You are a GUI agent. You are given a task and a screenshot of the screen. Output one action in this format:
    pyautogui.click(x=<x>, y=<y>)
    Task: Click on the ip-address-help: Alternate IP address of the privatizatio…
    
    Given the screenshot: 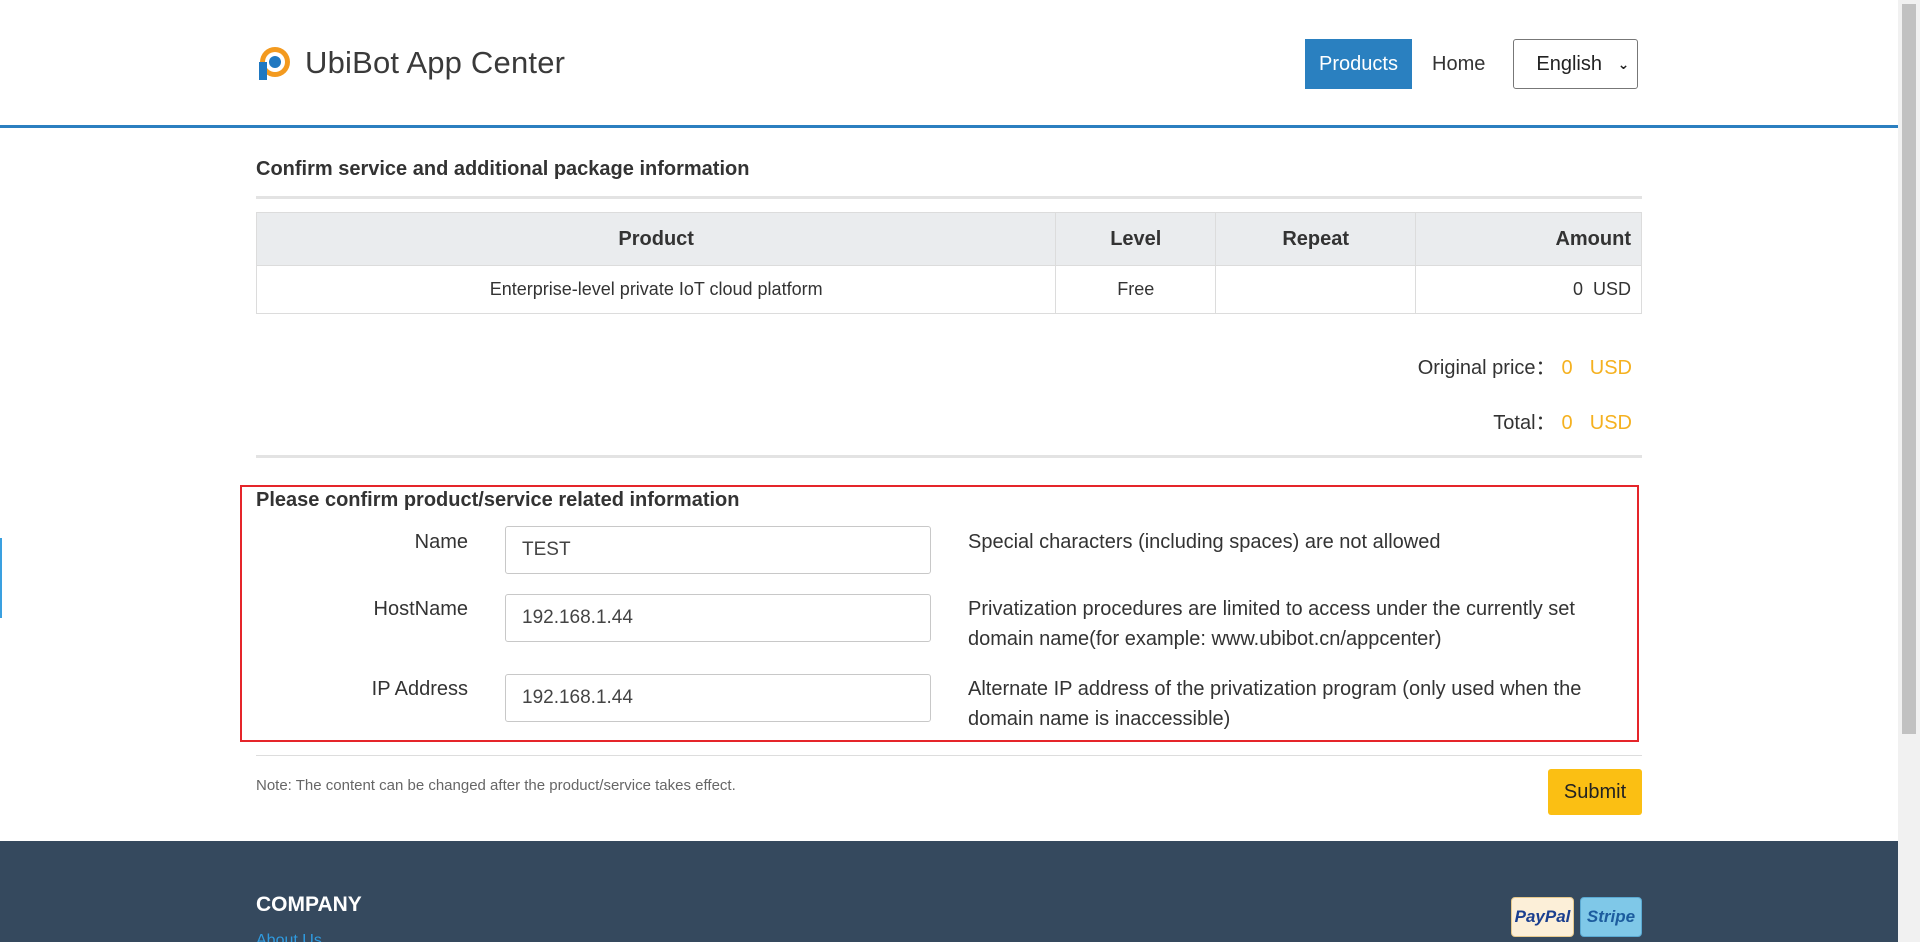 What is the action you would take?
    pyautogui.click(x=1275, y=704)
    